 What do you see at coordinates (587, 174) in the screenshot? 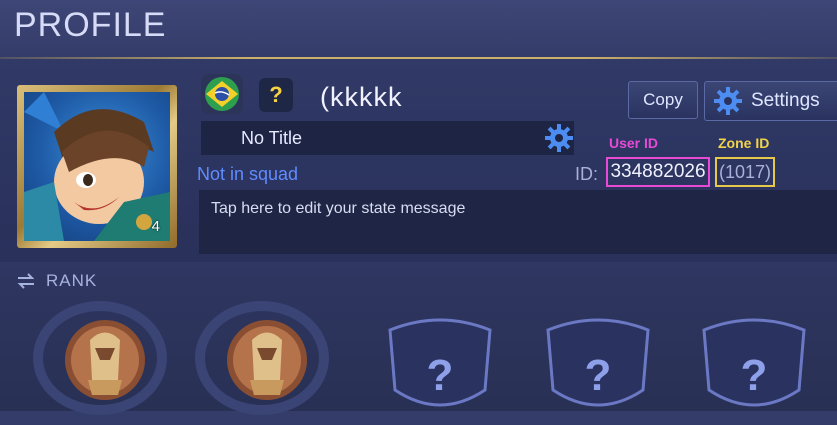
I see `id-prefix: ID:` at bounding box center [587, 174].